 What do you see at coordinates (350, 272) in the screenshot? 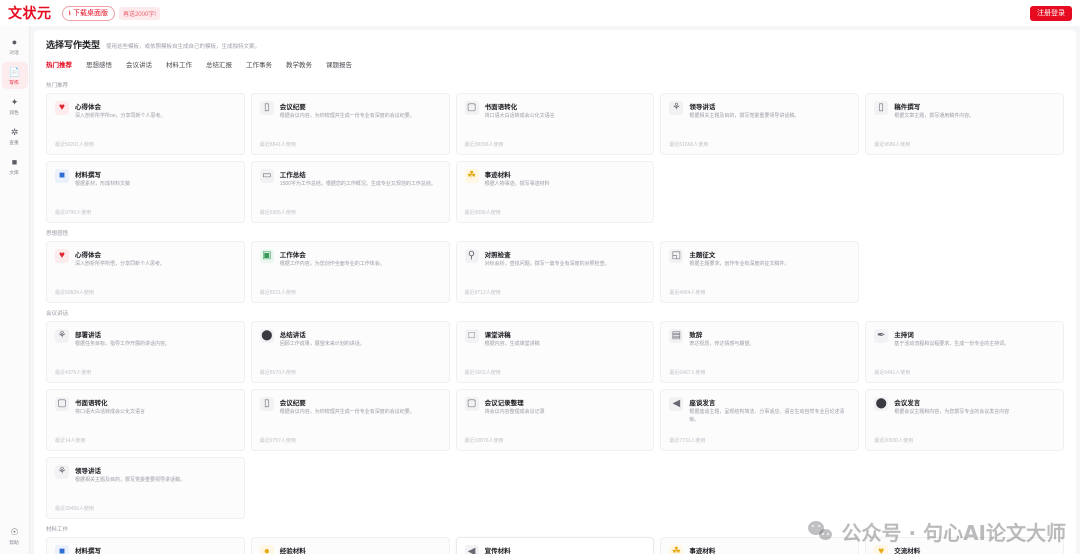
I see `template-card: ▣ 工作体会 根据工作内容，为您创作全面专业的工作体会。 最近8521人使用` at bounding box center [350, 272].